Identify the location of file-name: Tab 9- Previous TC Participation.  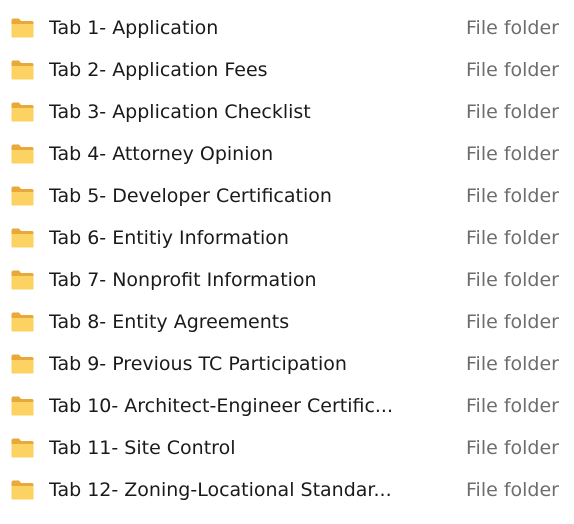
(198, 364).